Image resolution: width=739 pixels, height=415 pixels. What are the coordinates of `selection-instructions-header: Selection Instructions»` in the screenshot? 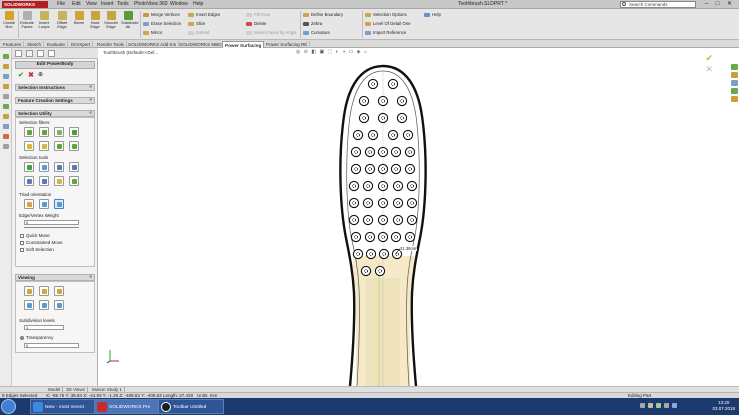 It's located at (55, 87).